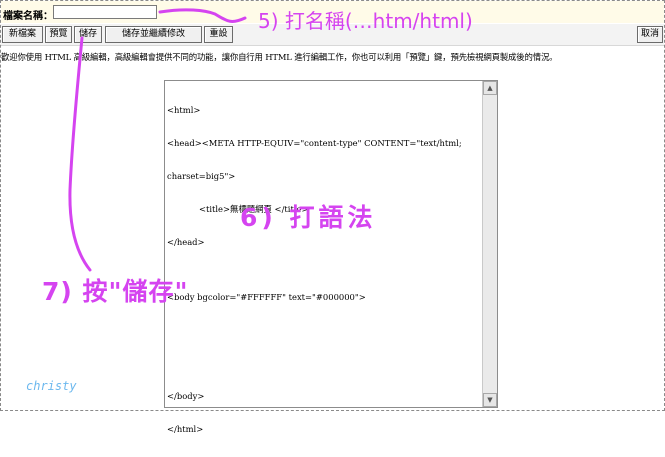 This screenshot has height=457, width=665. Describe the element at coordinates (184, 110) in the screenshot. I see `code-line: <html>` at that location.